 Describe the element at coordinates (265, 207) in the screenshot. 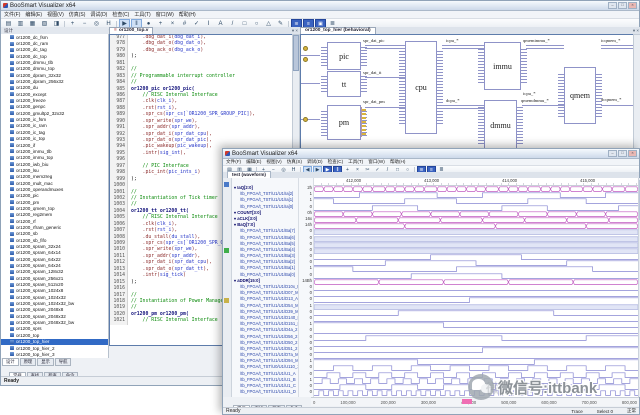

I see `signal-name: /tb_FPGA/t_TST/U1/U1/Ia[0]` at that location.